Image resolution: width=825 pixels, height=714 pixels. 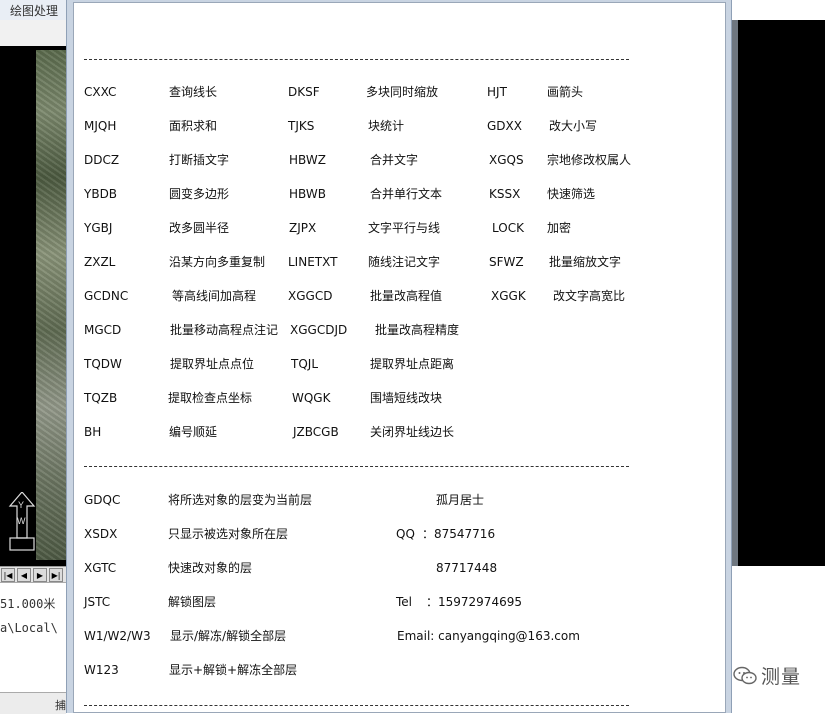 I want to click on command-code: MJQH, so click(x=100, y=126).